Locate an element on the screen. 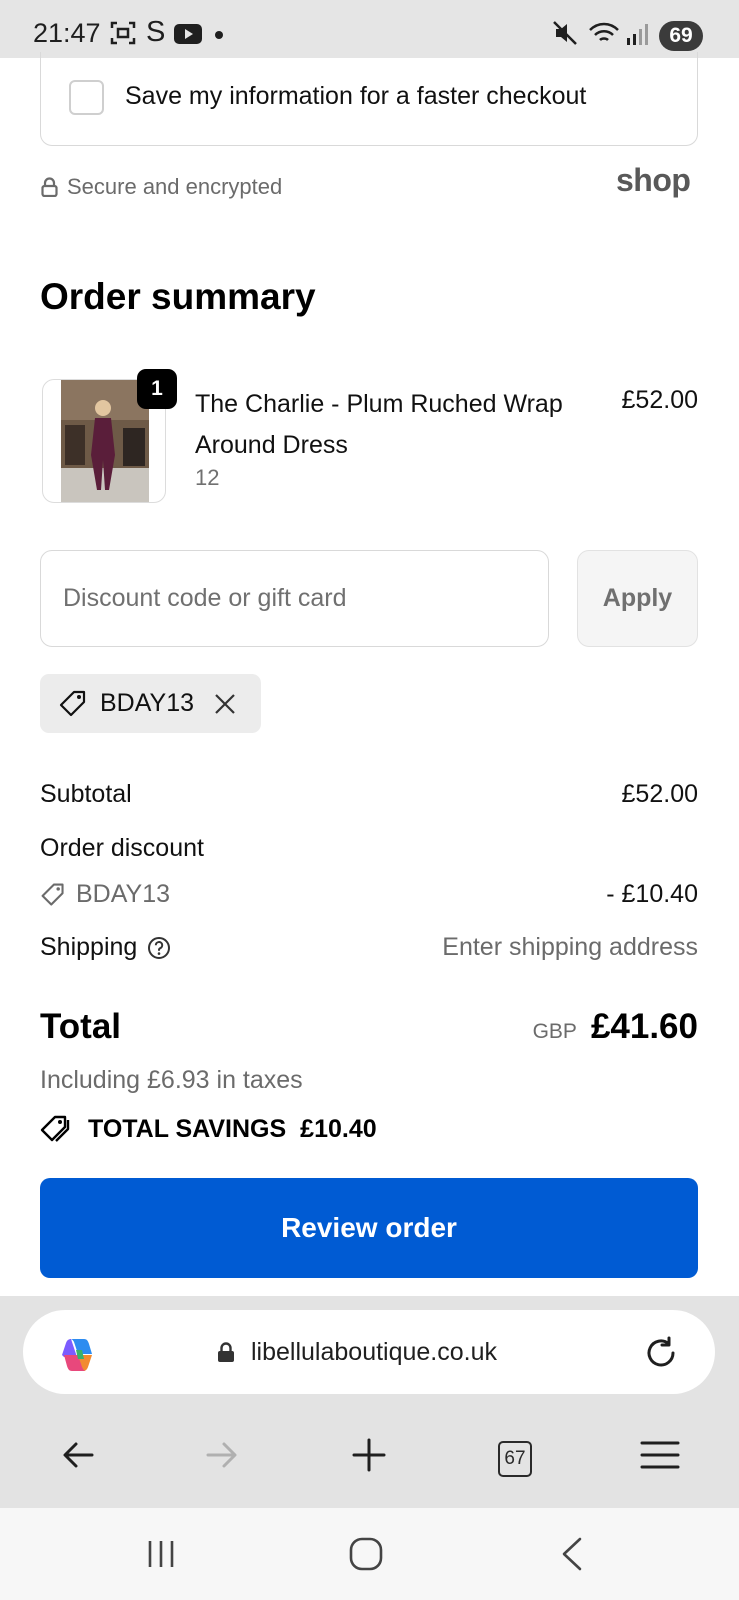 This screenshot has height=1600, width=739. taxes-note: Including £6.93 in taxes is located at coordinates (171, 1080).